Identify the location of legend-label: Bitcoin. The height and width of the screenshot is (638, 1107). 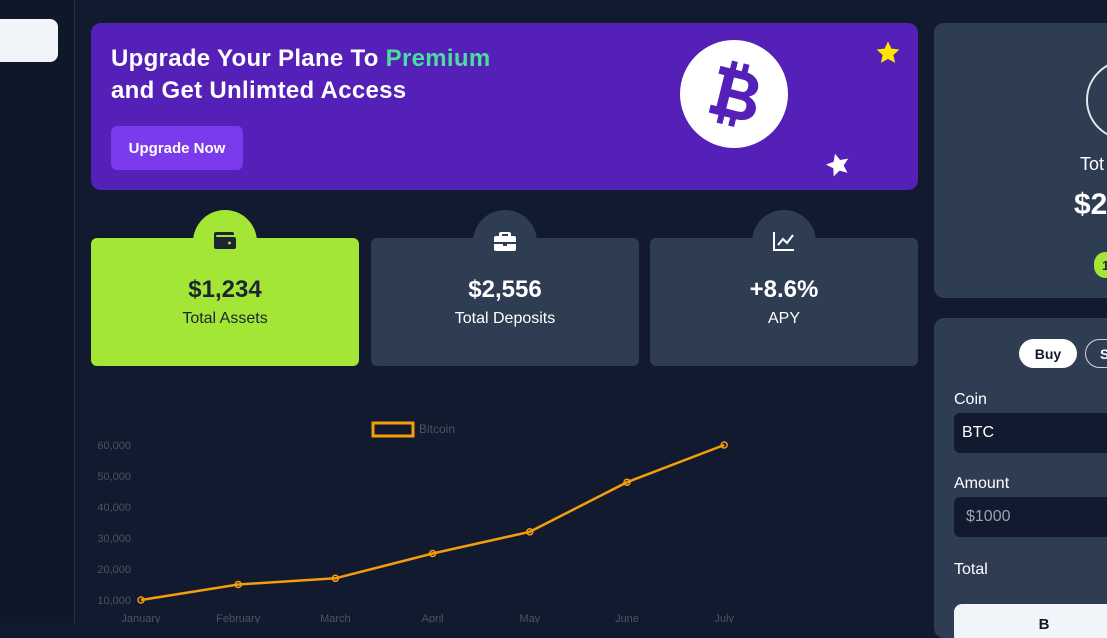
(437, 429).